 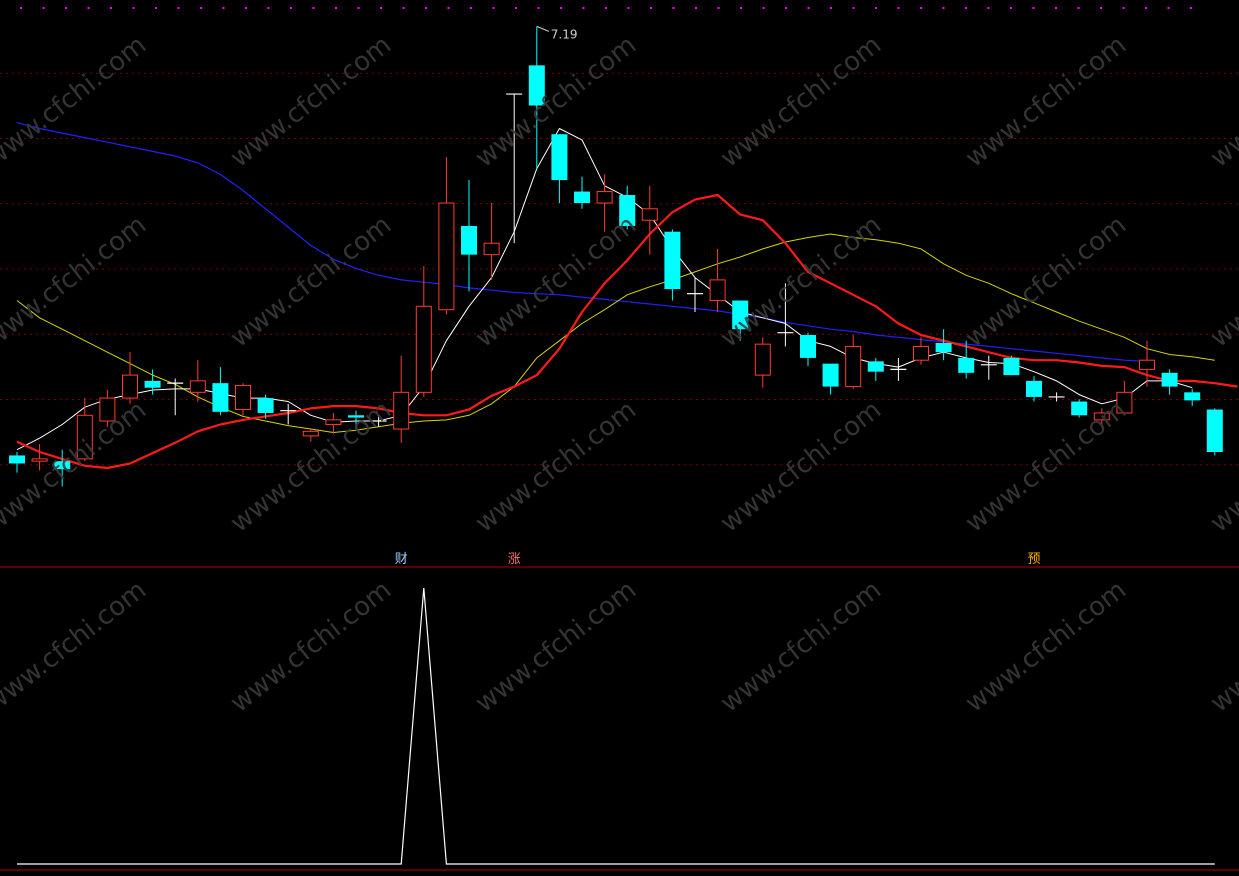 I want to click on signal-label: 预, so click(x=1033, y=559).